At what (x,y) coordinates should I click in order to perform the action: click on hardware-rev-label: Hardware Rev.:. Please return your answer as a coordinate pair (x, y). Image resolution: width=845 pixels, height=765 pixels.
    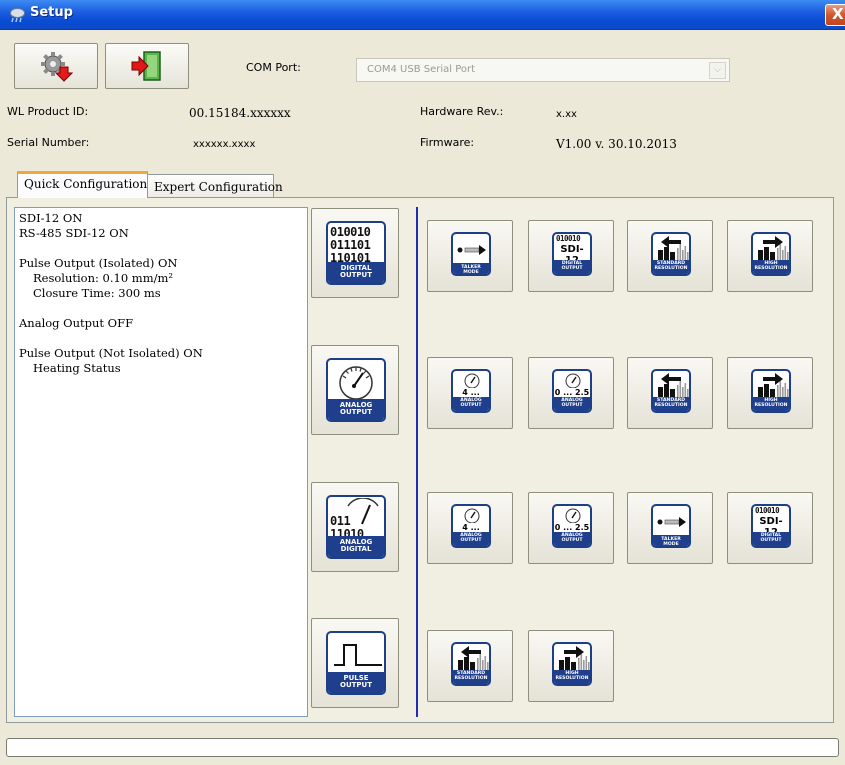
    Looking at the image, I should click on (462, 111).